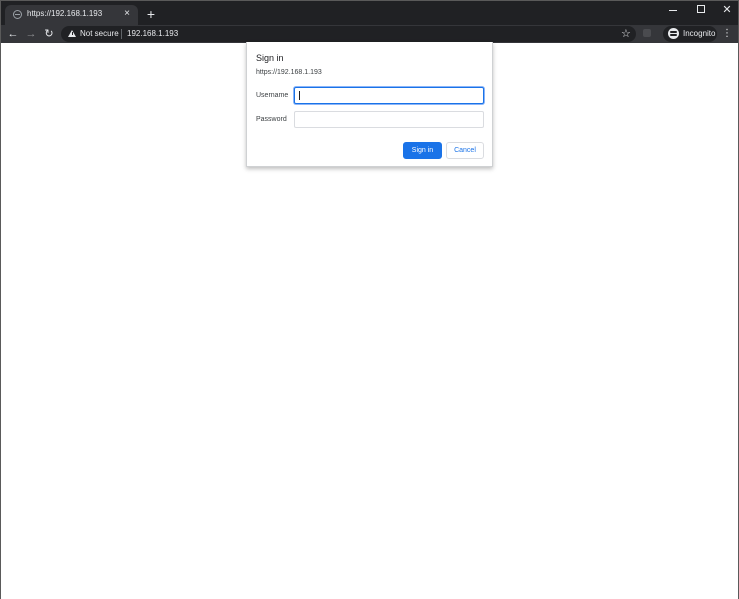  I want to click on incognito-icon, so click(673, 33).